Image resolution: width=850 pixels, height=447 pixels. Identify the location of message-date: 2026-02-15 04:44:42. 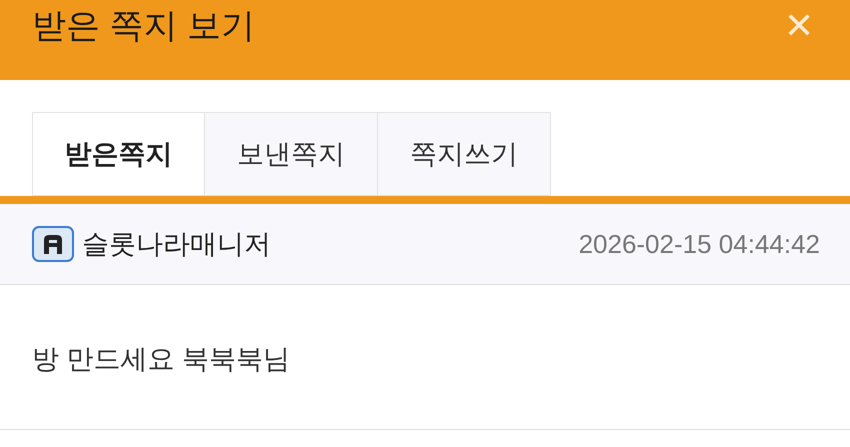
(699, 244).